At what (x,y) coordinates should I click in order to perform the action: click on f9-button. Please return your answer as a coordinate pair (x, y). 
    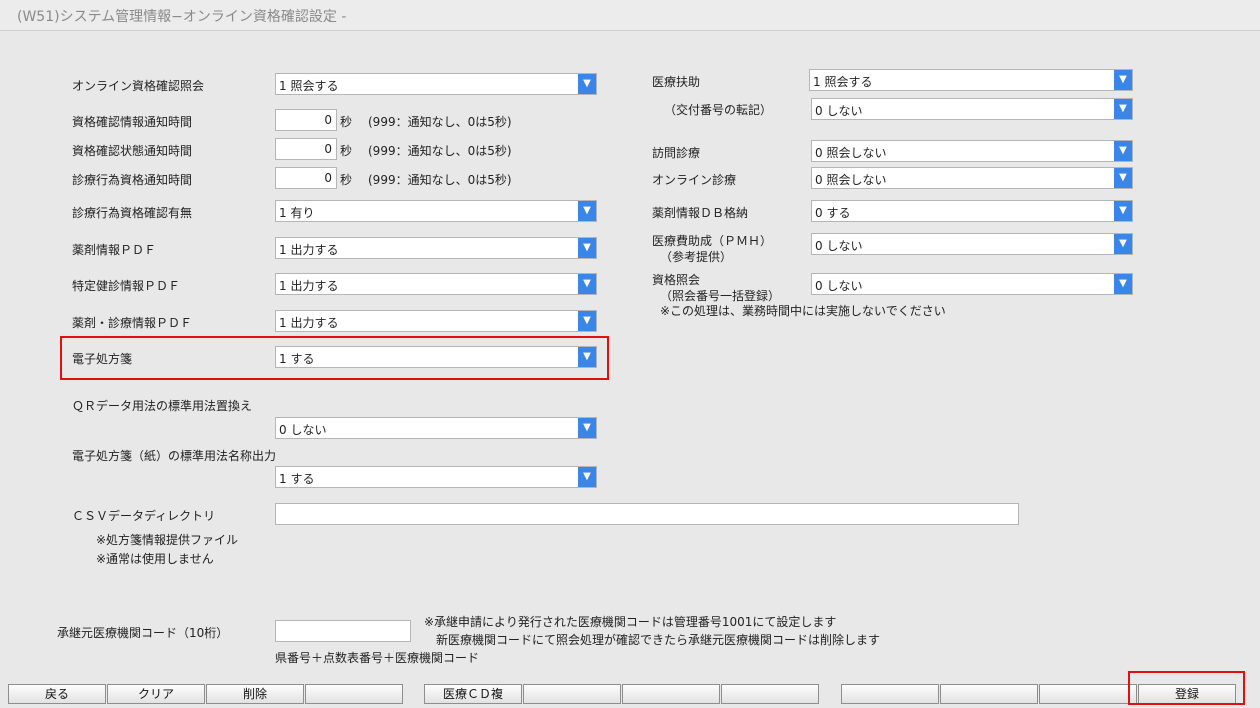
    Looking at the image, I should click on (890, 694).